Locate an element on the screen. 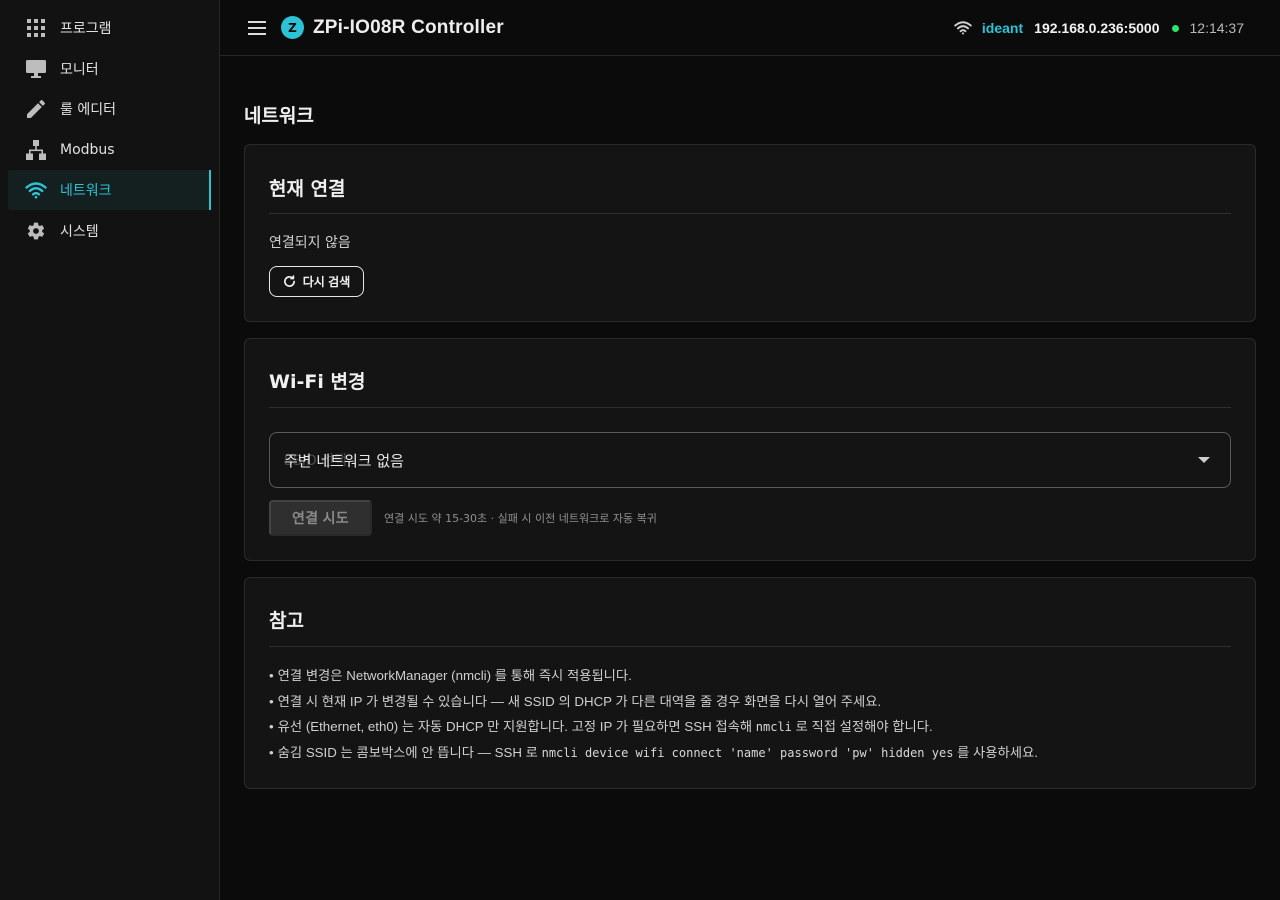  sidebar-item-rule-editor: 룰 에디터 is located at coordinates (109, 109).